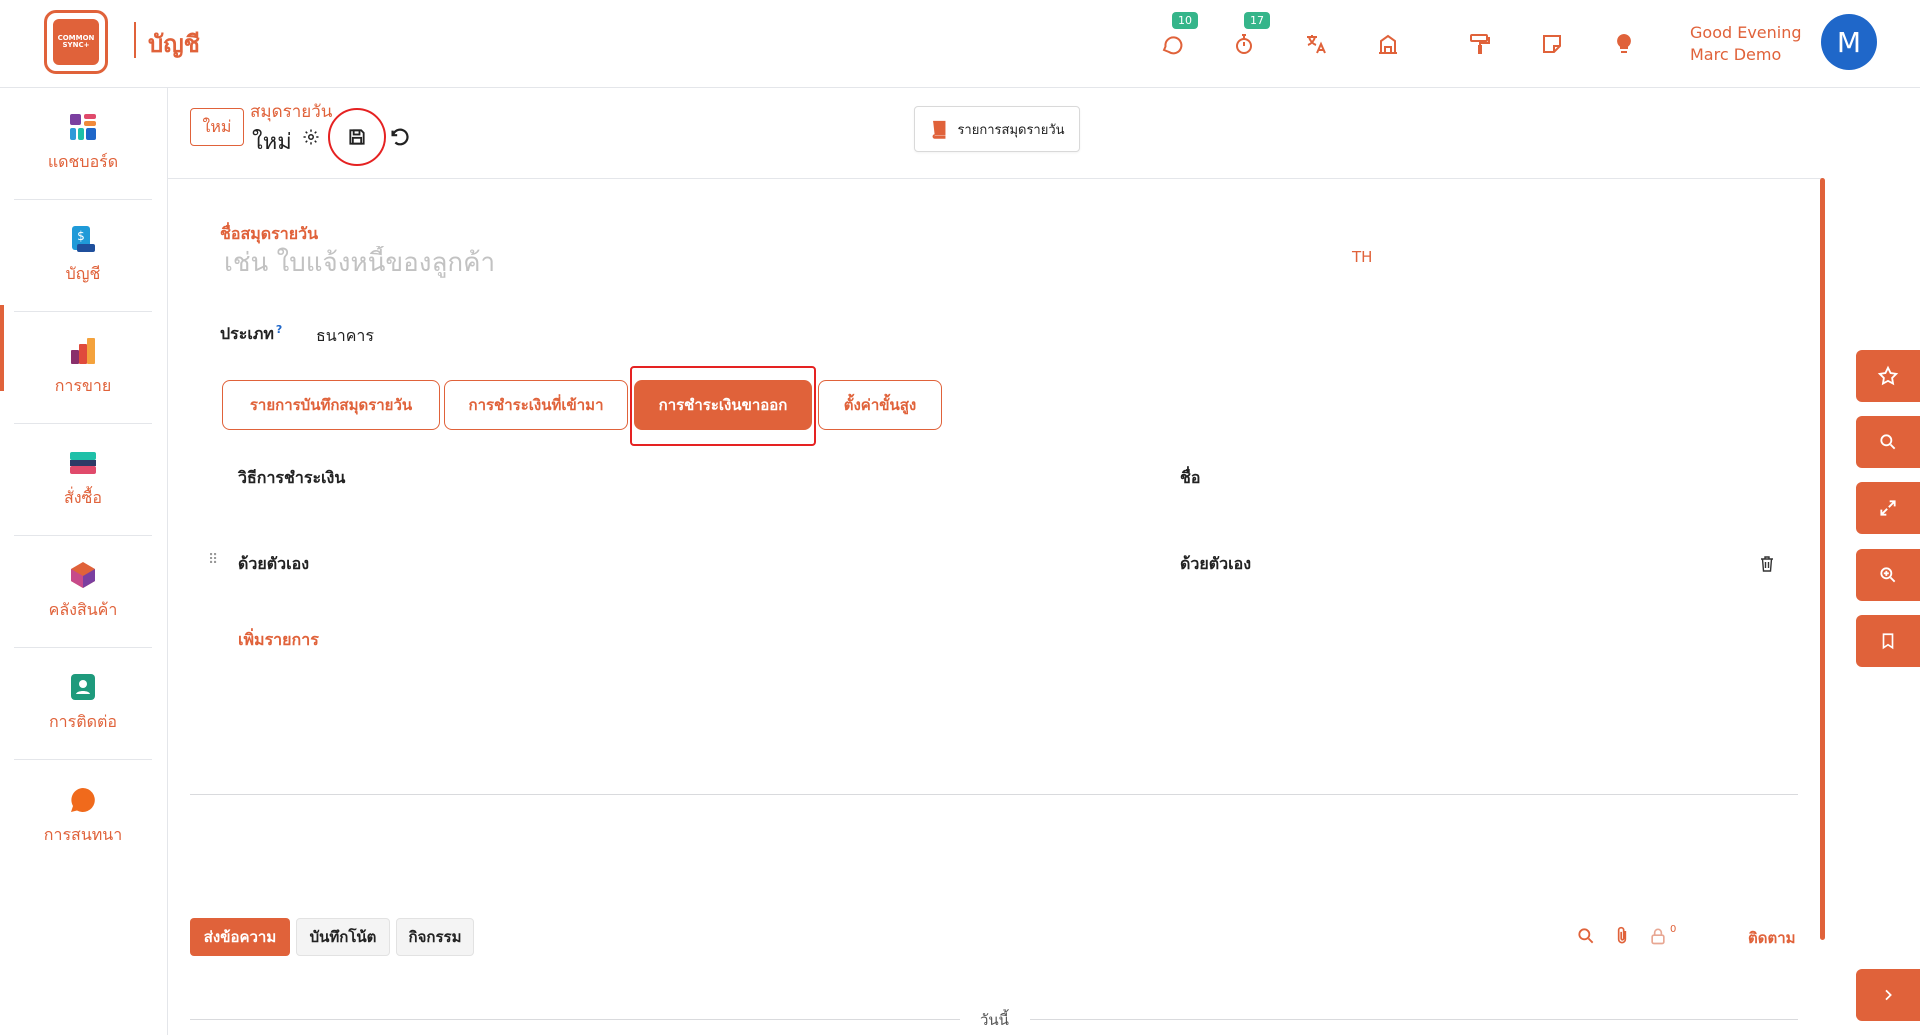  I want to click on activities-button: 17, so click(1249, 36).